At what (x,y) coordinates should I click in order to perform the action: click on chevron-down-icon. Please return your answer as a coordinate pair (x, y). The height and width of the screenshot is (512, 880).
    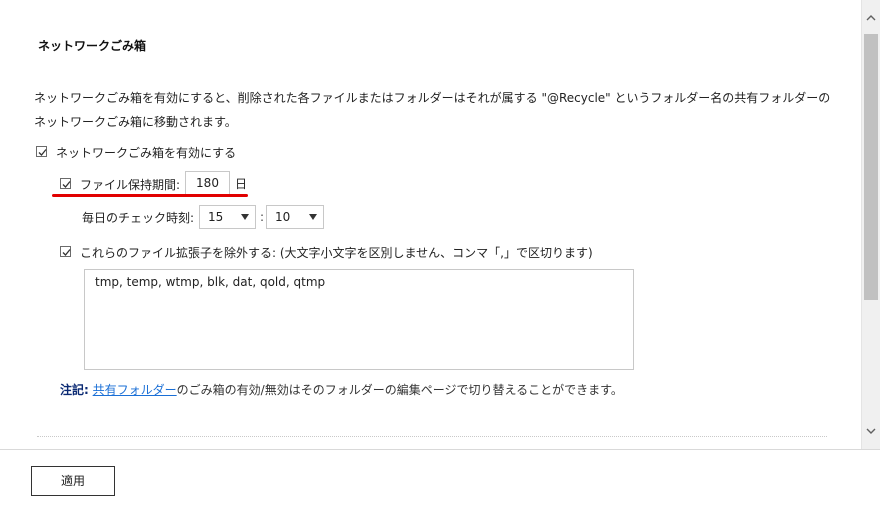
    Looking at the image, I should click on (871, 431).